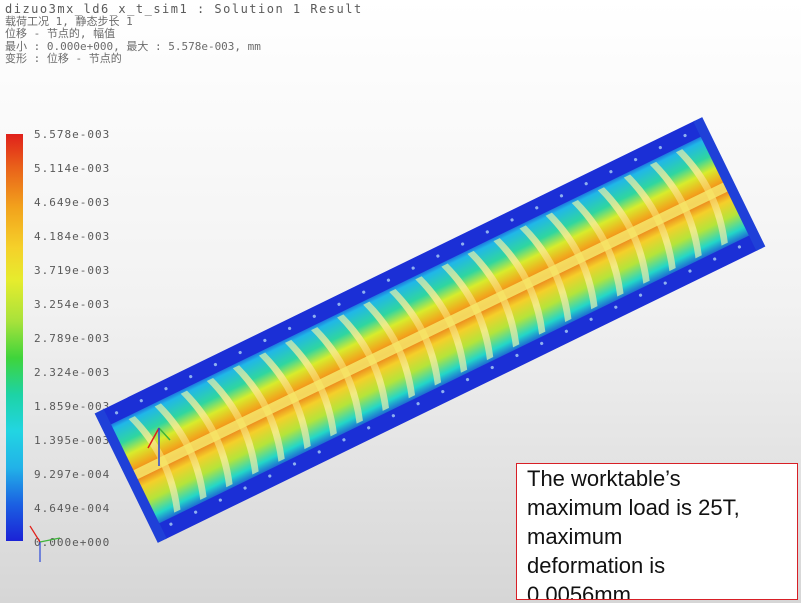  What do you see at coordinates (45, 543) in the screenshot?
I see `view-axis-triad-icon` at bounding box center [45, 543].